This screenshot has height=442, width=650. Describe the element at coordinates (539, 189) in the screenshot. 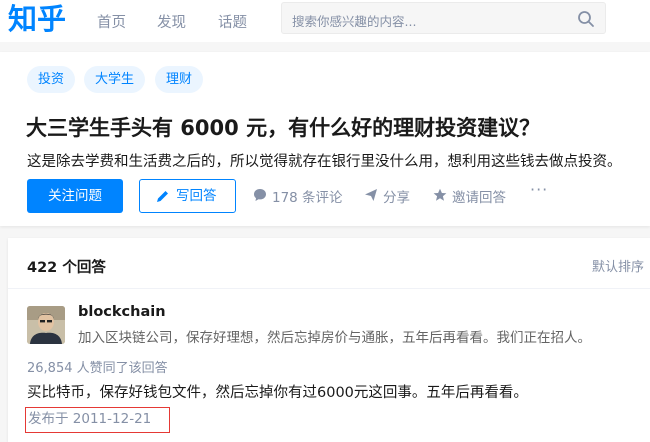

I see `more-options-icon: ···` at that location.